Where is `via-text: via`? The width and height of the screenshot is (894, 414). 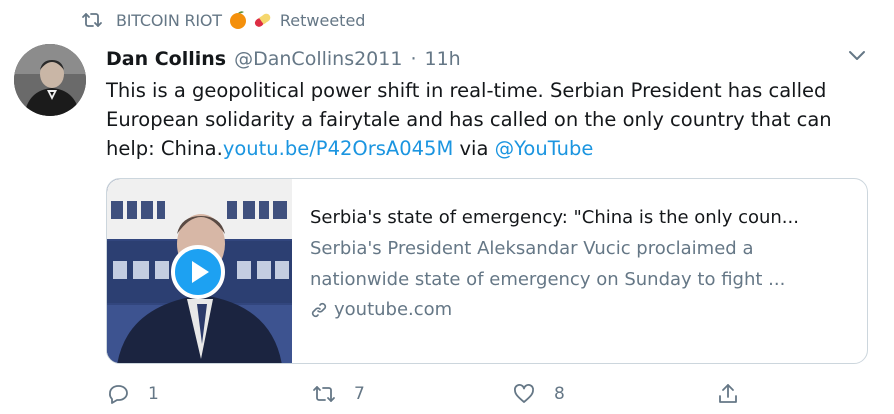
via-text: via is located at coordinates (474, 148).